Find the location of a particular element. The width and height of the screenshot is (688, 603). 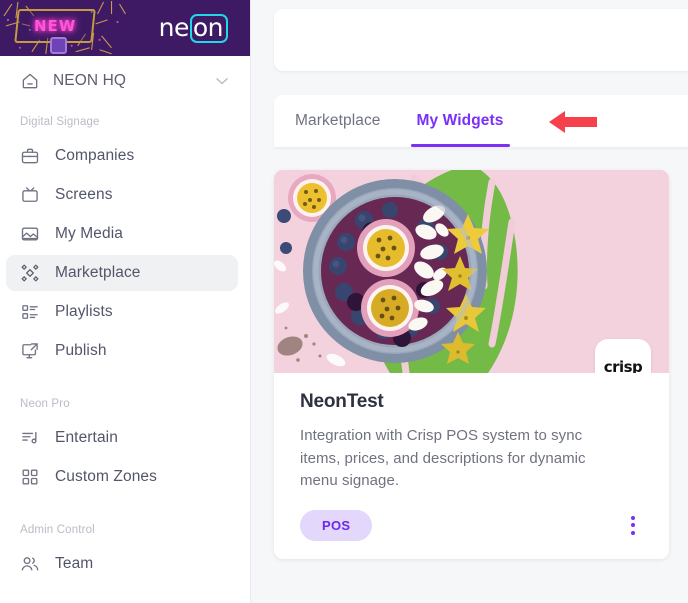

sidebar-item-label: Screens is located at coordinates (84, 194).